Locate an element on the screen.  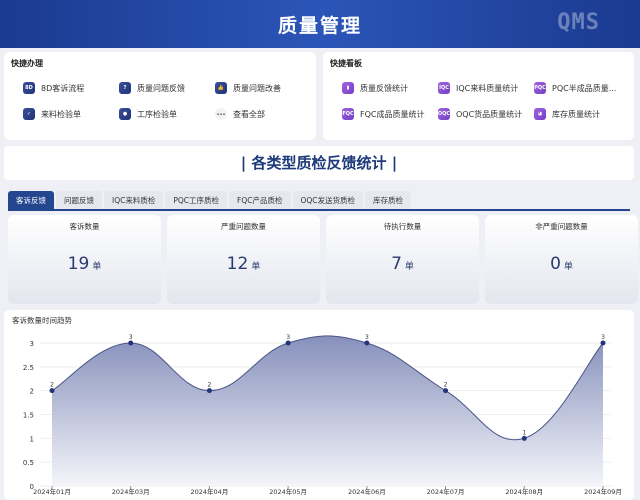
y-tick-label: 1.5 is located at coordinates (28, 416).